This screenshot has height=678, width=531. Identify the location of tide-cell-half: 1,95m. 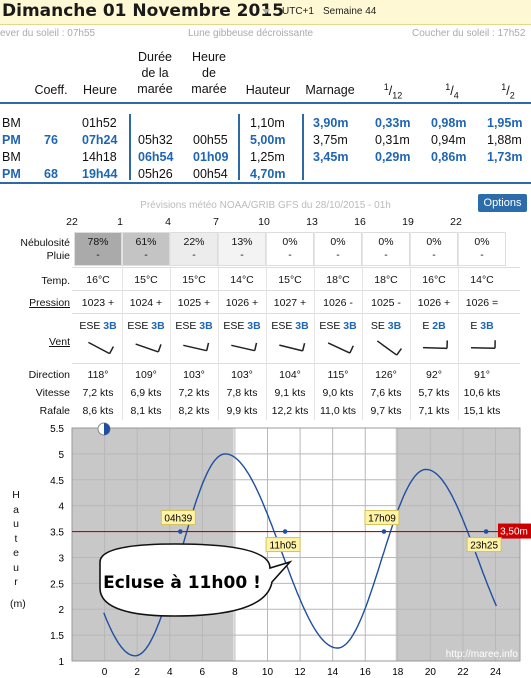
(505, 123).